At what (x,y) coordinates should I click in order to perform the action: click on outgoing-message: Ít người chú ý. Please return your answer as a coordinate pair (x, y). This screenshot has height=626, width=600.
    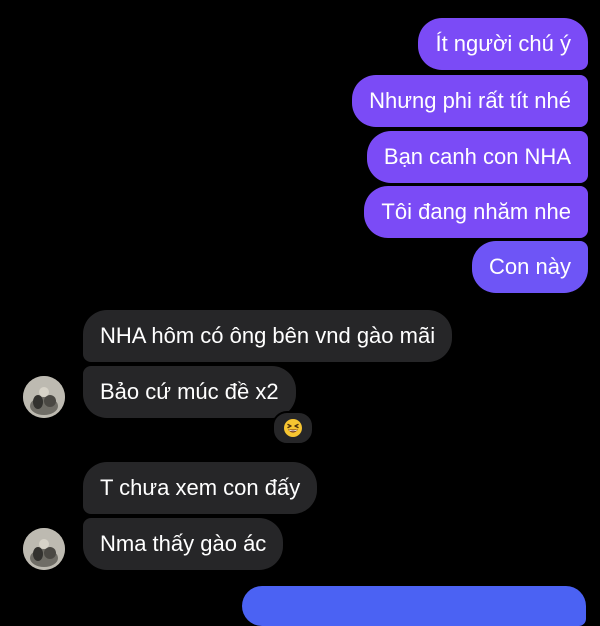
    Looking at the image, I should click on (503, 44).